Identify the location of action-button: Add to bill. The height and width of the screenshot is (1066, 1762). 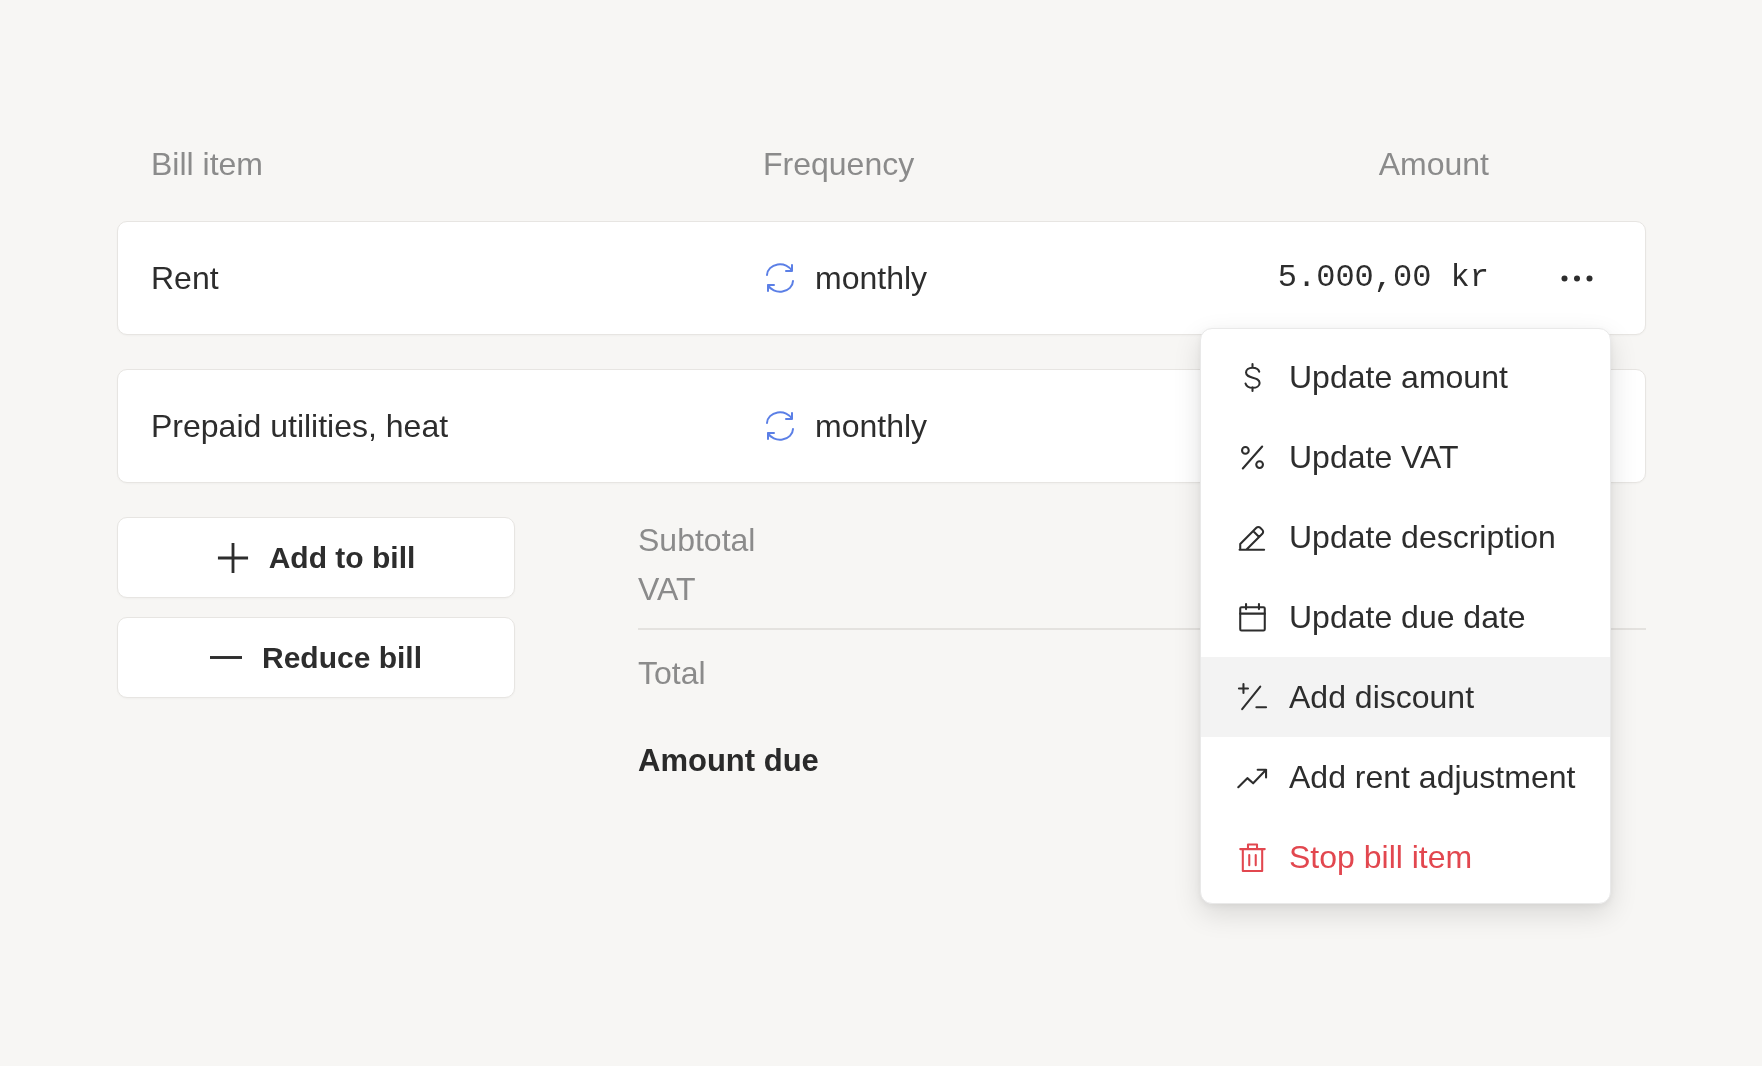
(316, 557).